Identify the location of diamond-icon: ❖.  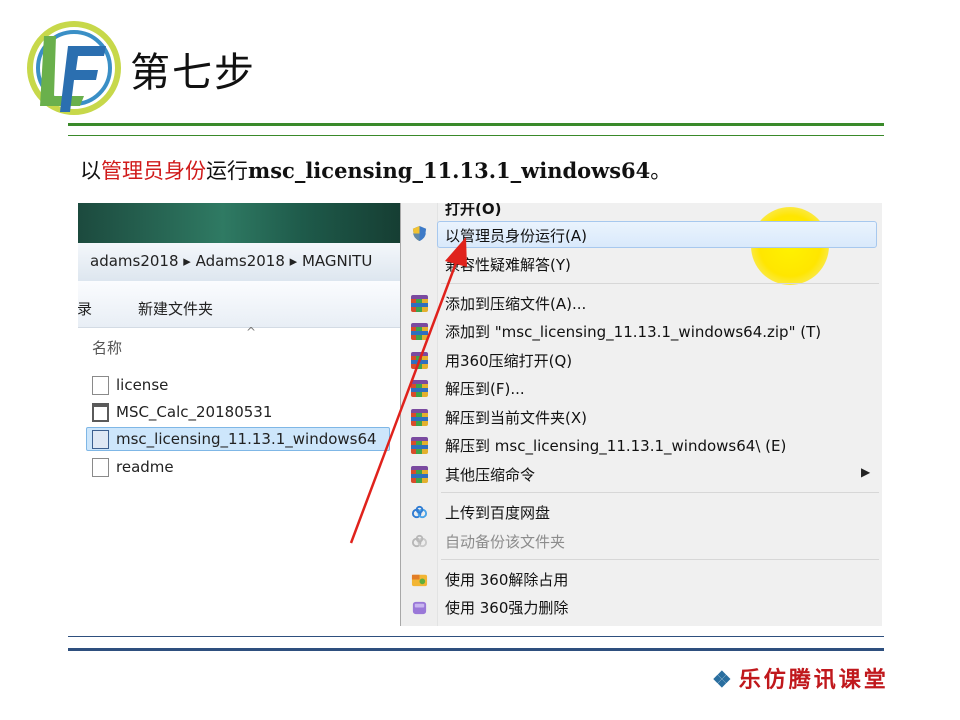
(723, 680).